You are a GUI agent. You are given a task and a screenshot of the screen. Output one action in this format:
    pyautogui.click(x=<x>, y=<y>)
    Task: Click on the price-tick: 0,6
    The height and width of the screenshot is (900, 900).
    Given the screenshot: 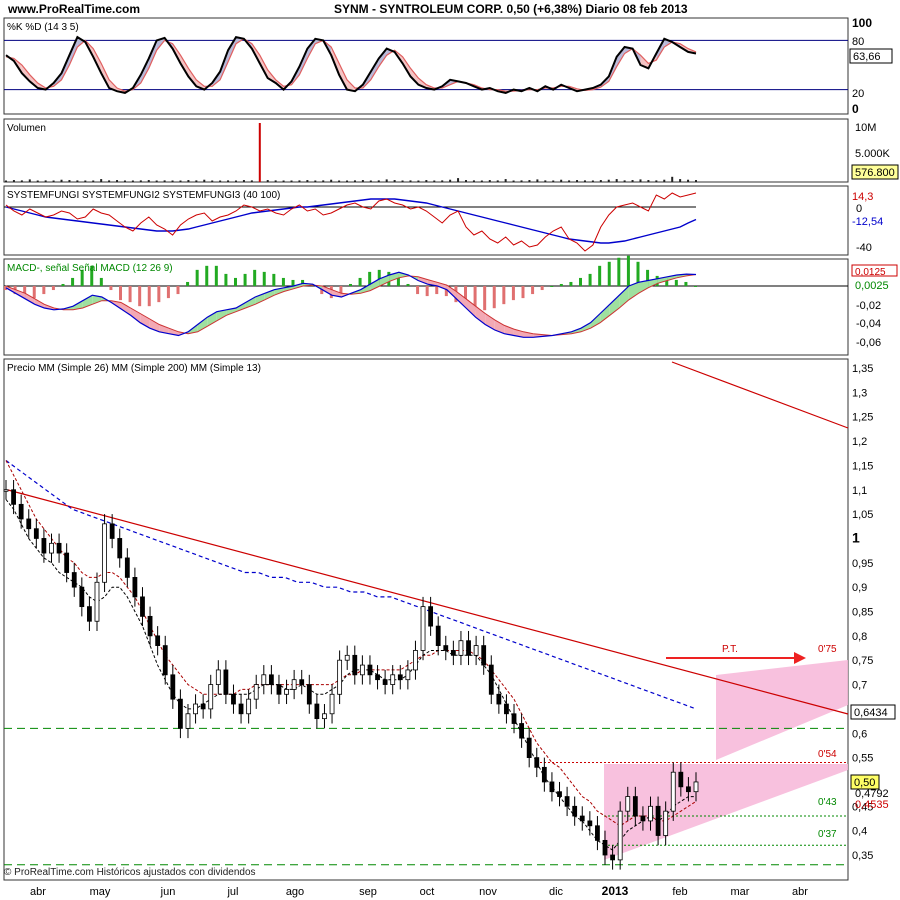 What is the action you would take?
    pyautogui.click(x=859, y=734)
    